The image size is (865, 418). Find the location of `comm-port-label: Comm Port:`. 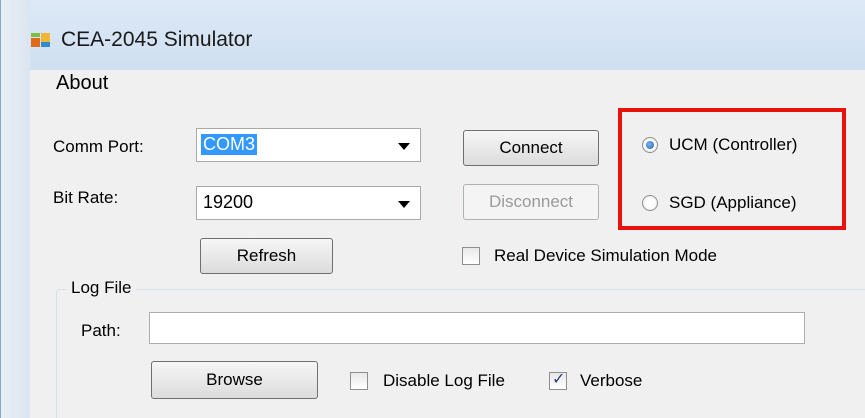

comm-port-label: Comm Port: is located at coordinates (98, 146).